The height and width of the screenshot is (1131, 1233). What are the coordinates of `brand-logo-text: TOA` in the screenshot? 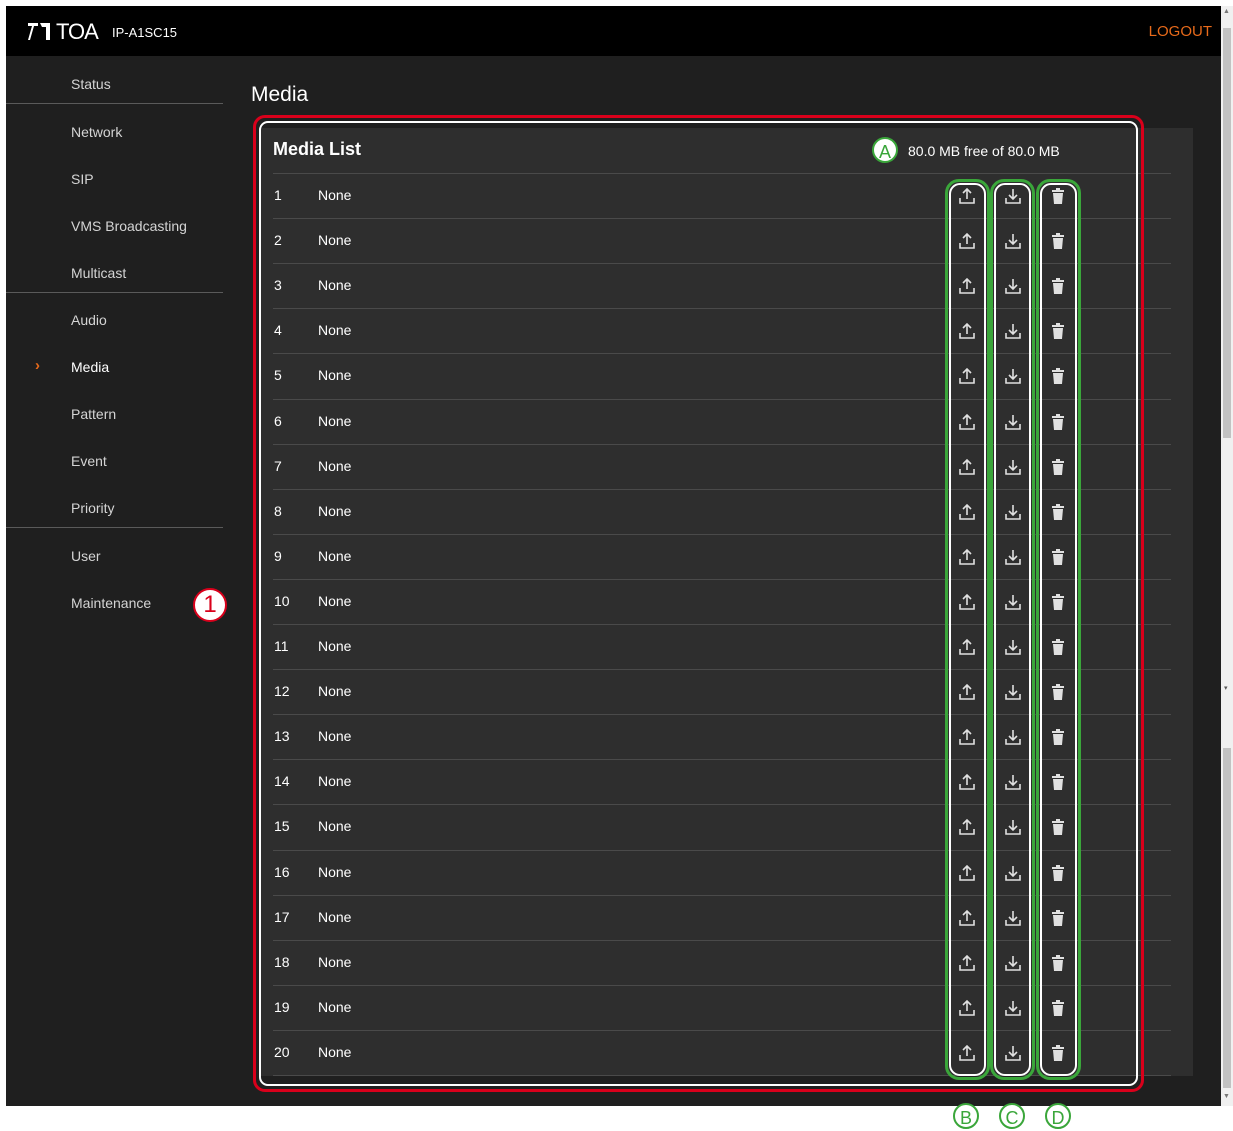 It's located at (77, 31).